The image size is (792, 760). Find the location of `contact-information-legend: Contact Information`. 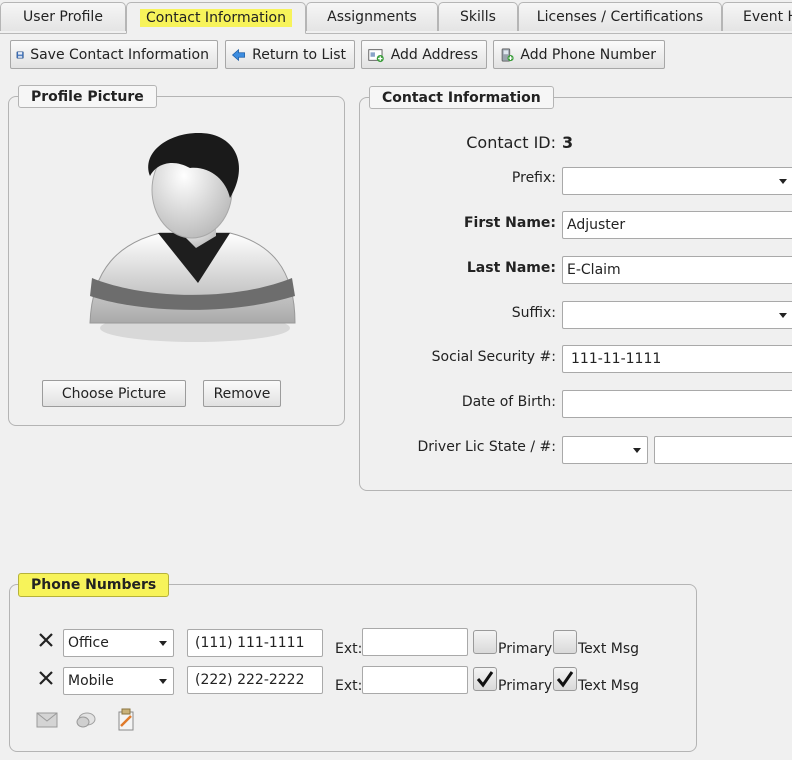

contact-information-legend: Contact Information is located at coordinates (461, 97).